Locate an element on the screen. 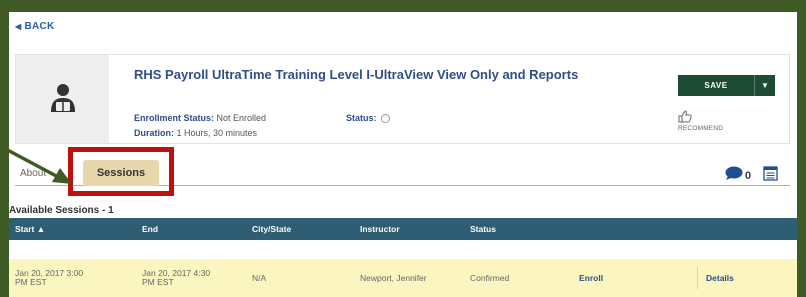 The image size is (806, 297). session-end: Jan 20, 2017 4:30 PM EST is located at coordinates (192, 278).